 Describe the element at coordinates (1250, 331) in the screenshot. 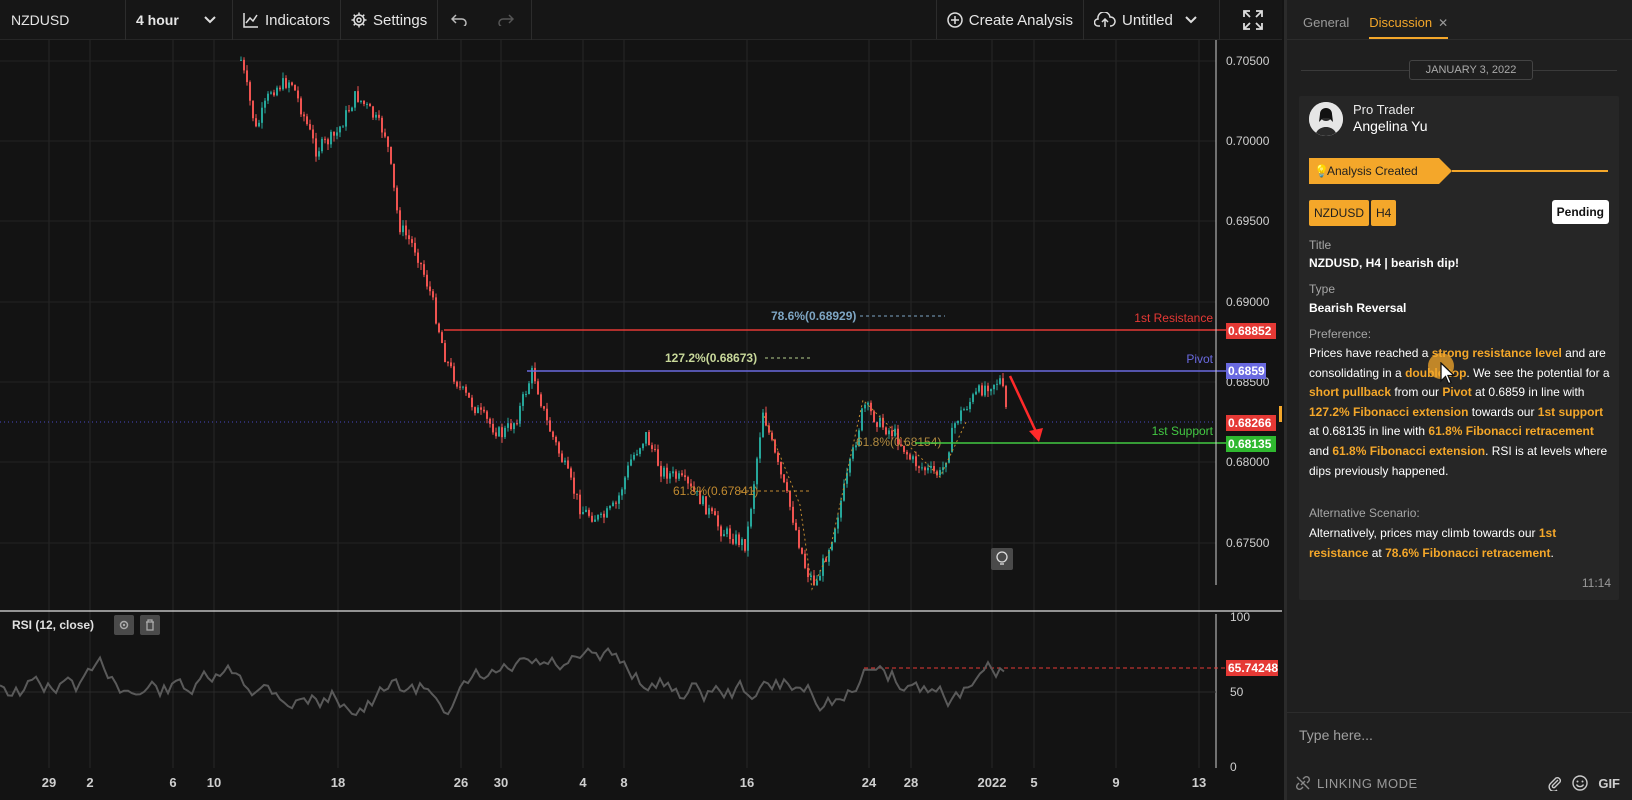

I see `resistance-price: 0.68852` at that location.